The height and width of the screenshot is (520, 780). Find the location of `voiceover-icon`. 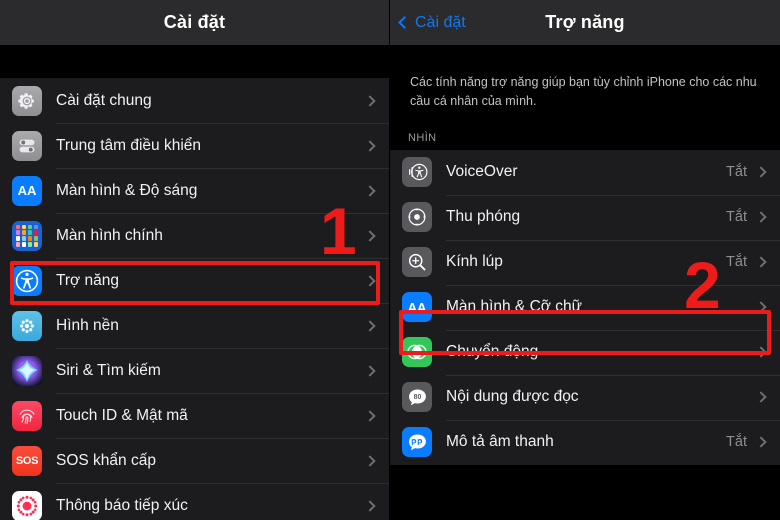

voiceover-icon is located at coordinates (417, 172).